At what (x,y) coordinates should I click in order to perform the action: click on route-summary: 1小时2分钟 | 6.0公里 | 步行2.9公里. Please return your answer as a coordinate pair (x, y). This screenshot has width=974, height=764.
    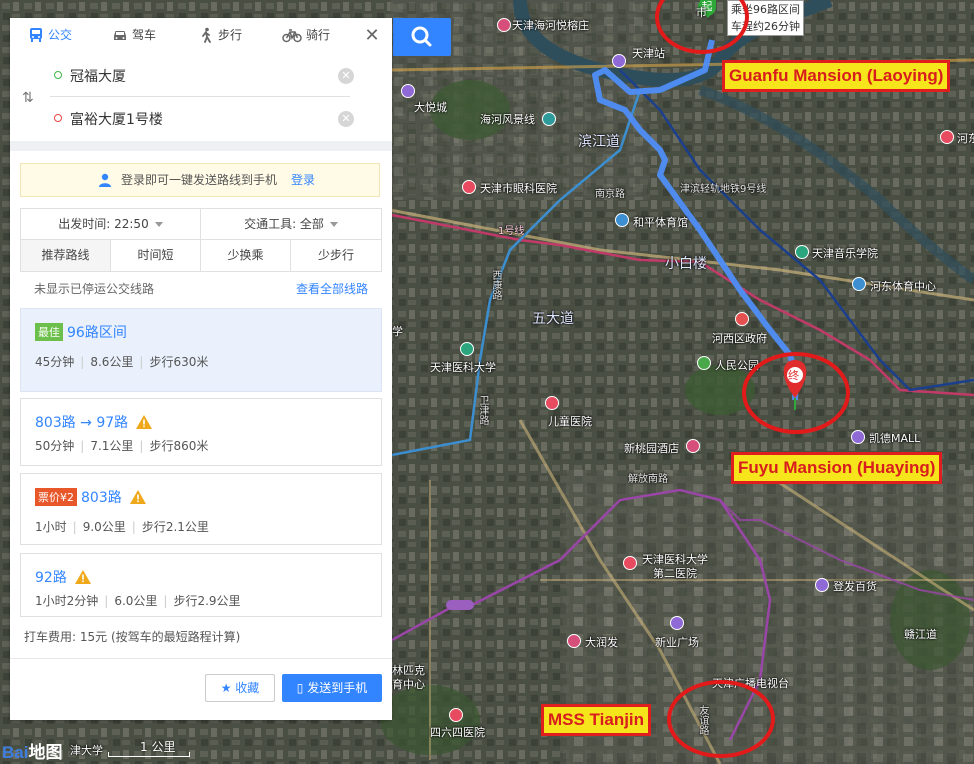
    Looking at the image, I should click on (138, 601).